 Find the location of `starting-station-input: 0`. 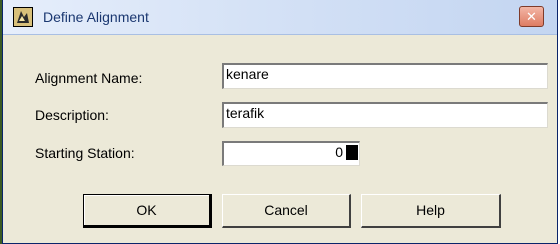

starting-station-input: 0 is located at coordinates (291, 153).